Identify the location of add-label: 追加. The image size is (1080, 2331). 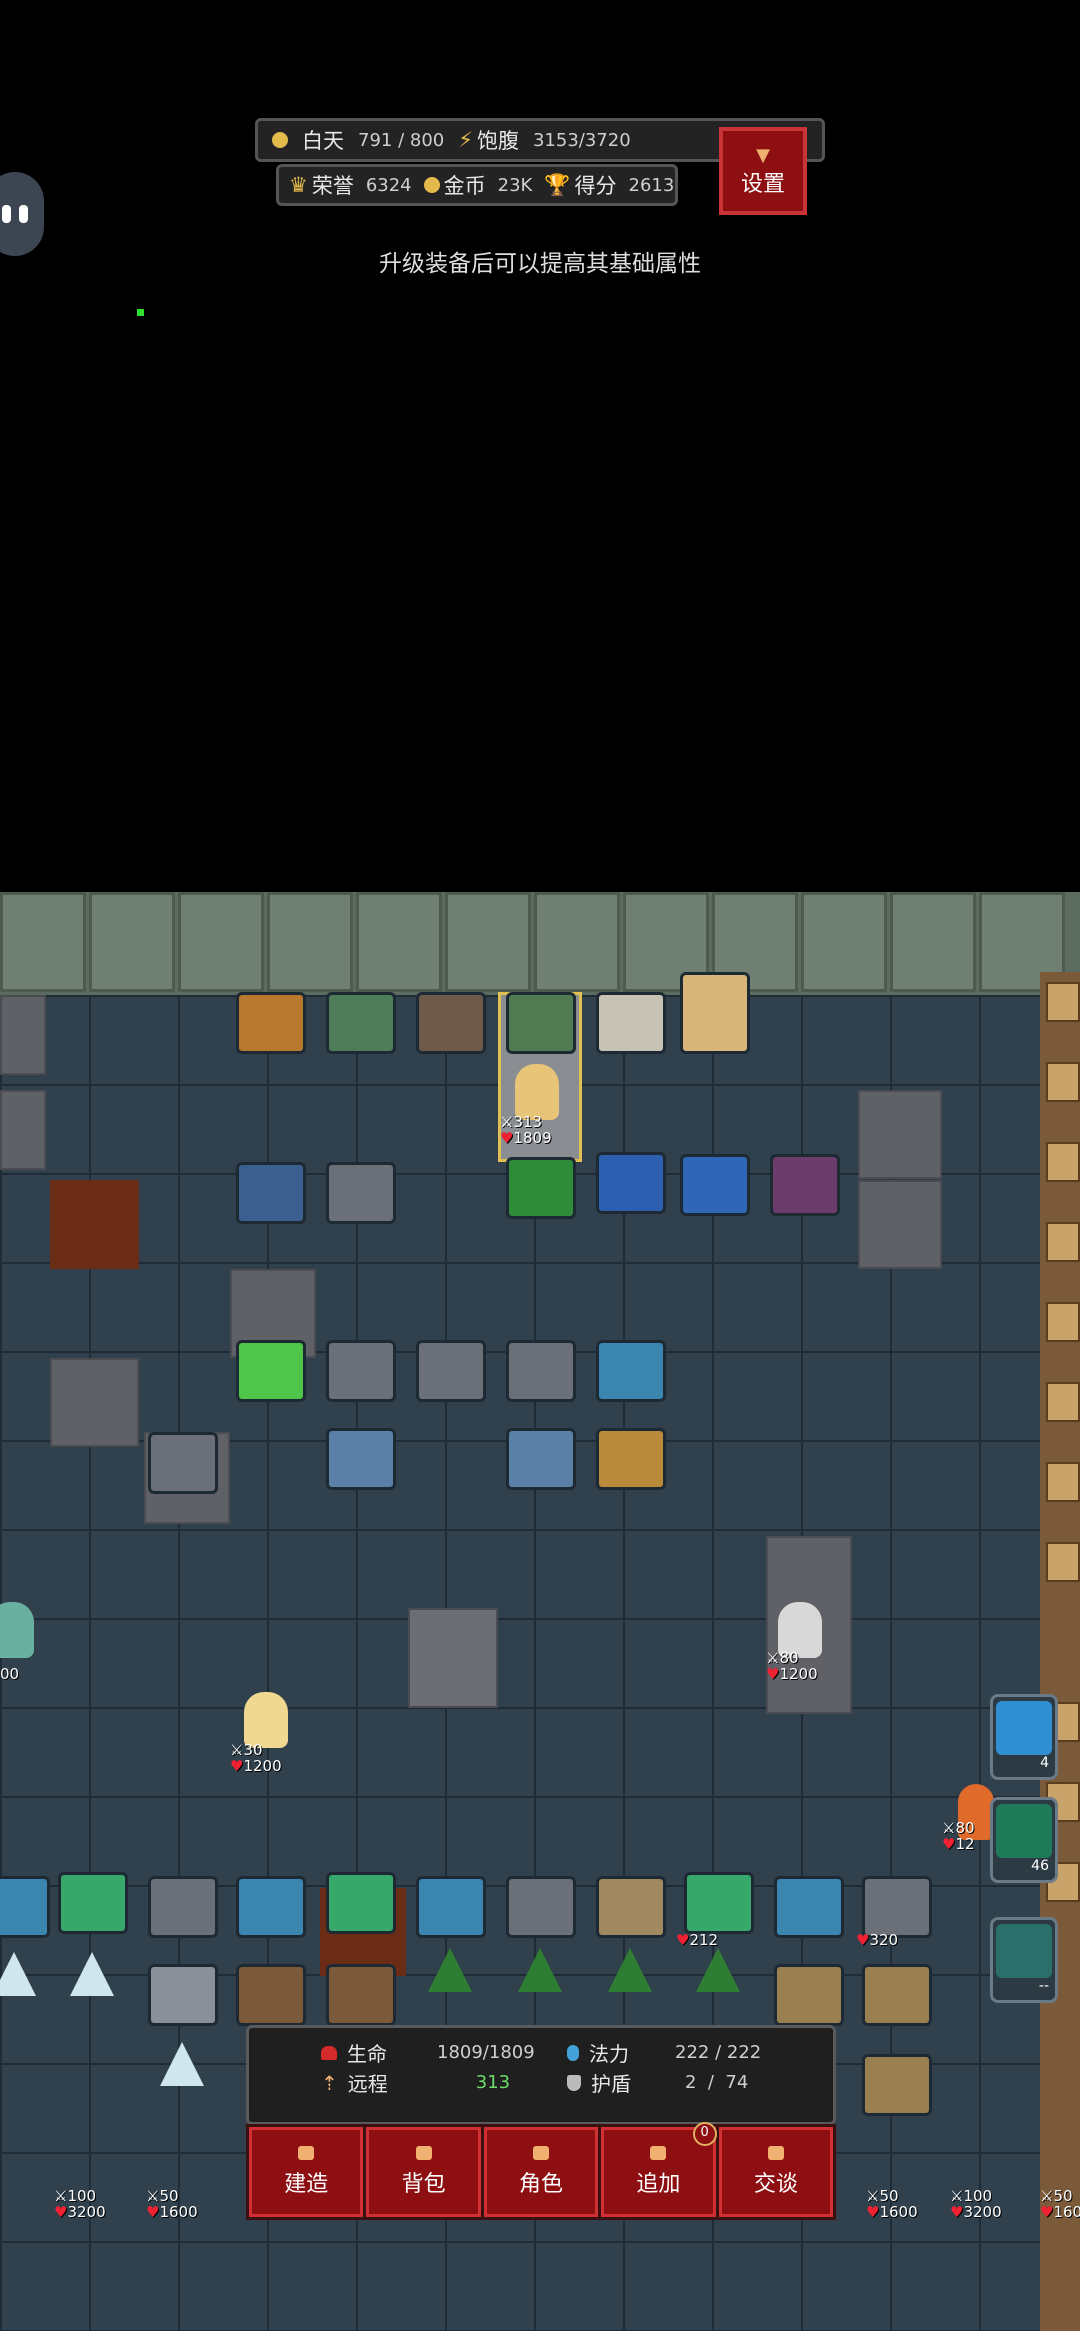
(658, 2184).